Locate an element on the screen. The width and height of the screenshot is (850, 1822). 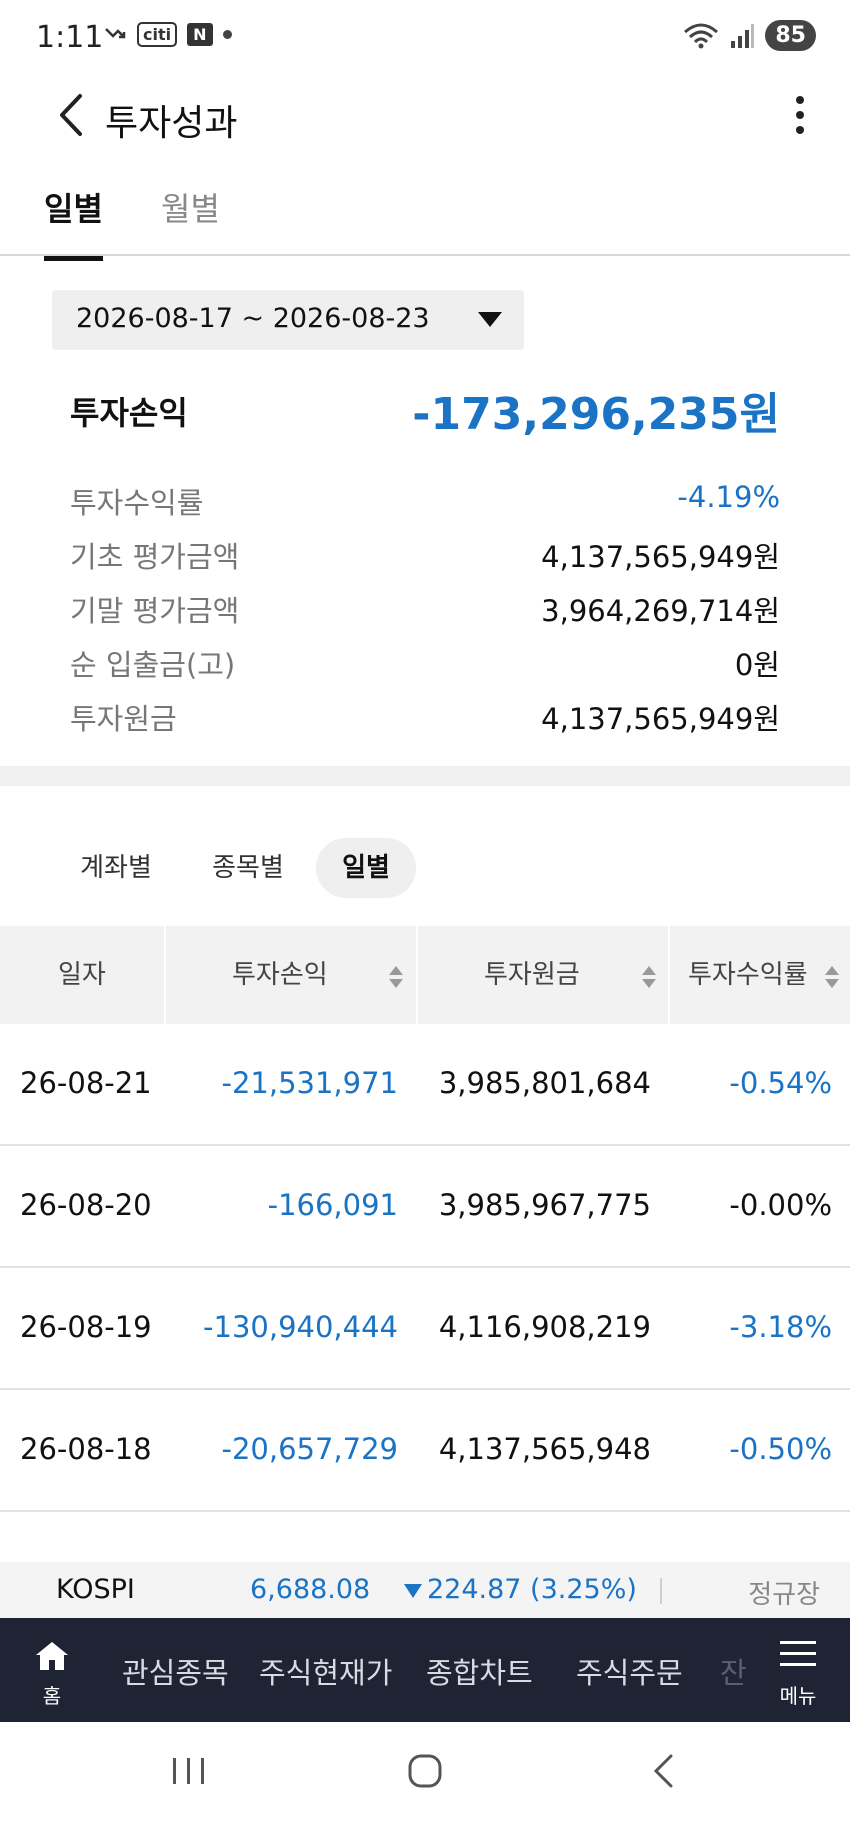
cell-date: 26-08-20 is located at coordinates (86, 1205).